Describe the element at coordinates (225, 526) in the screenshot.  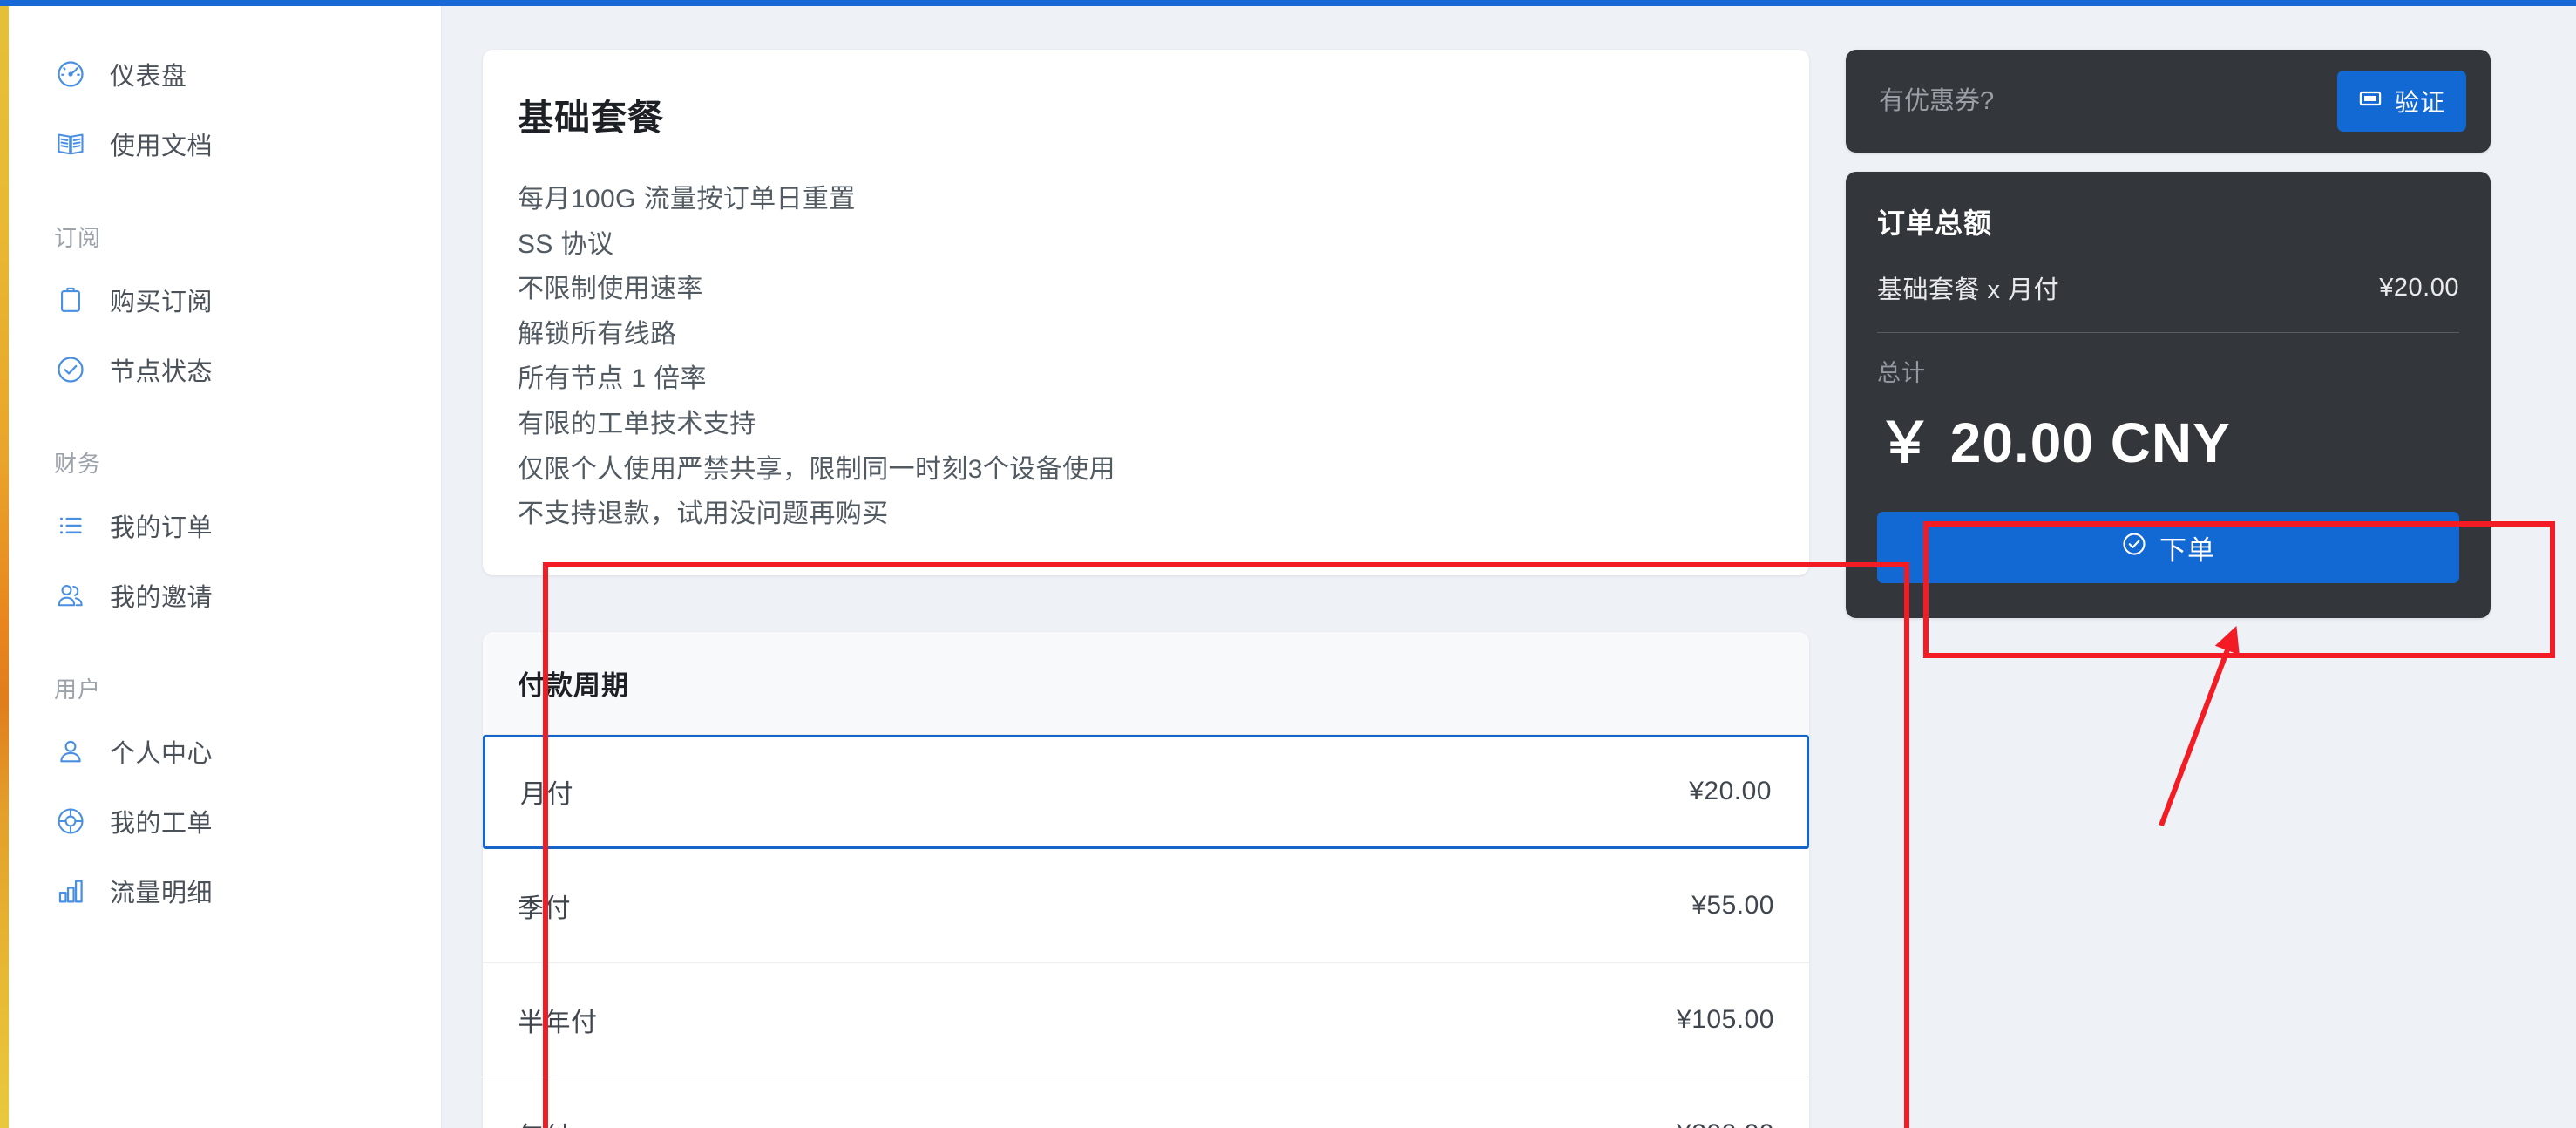
I see `sidebar-item-my-orders: 我的订单` at that location.